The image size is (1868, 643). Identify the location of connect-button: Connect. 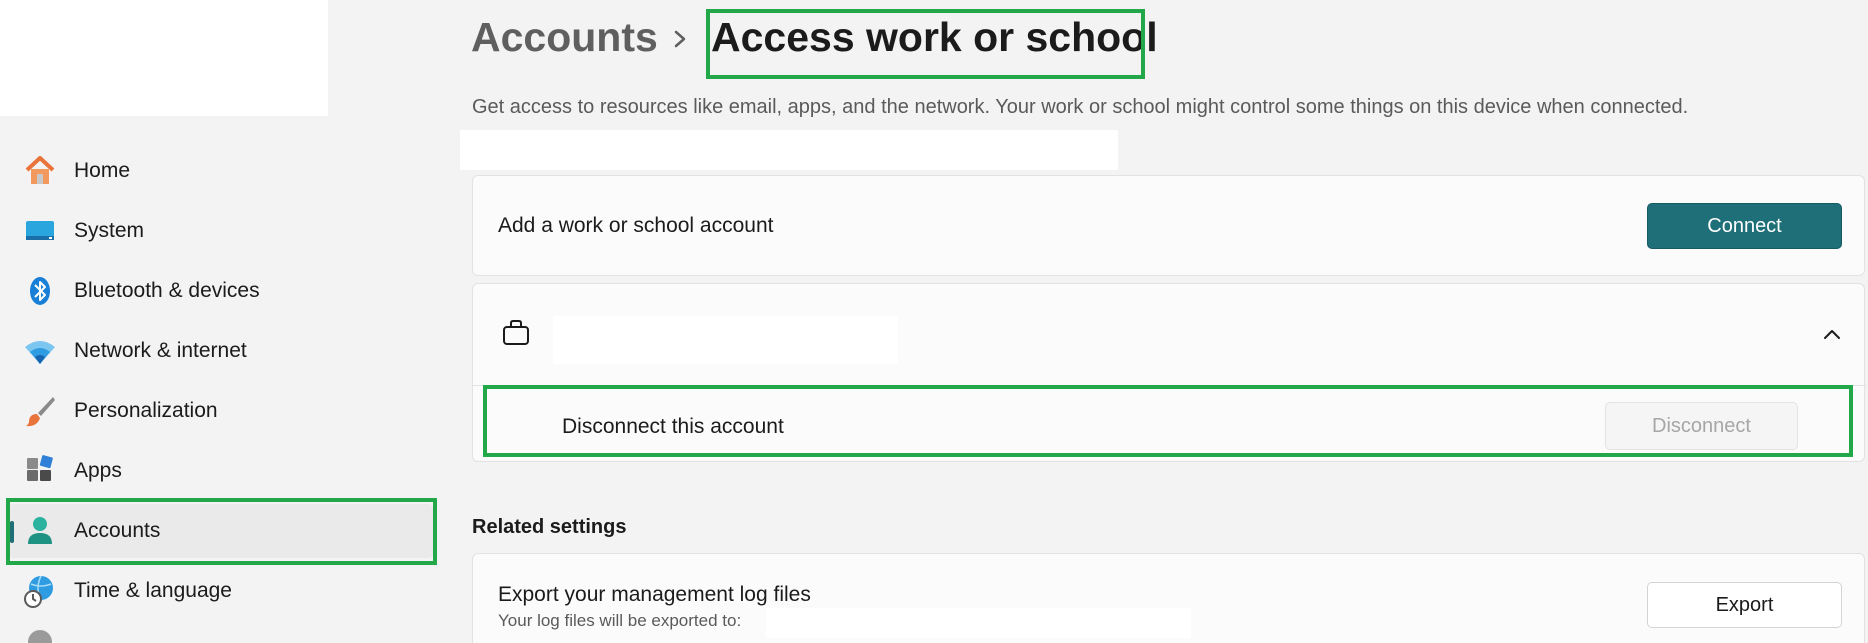
(1744, 226).